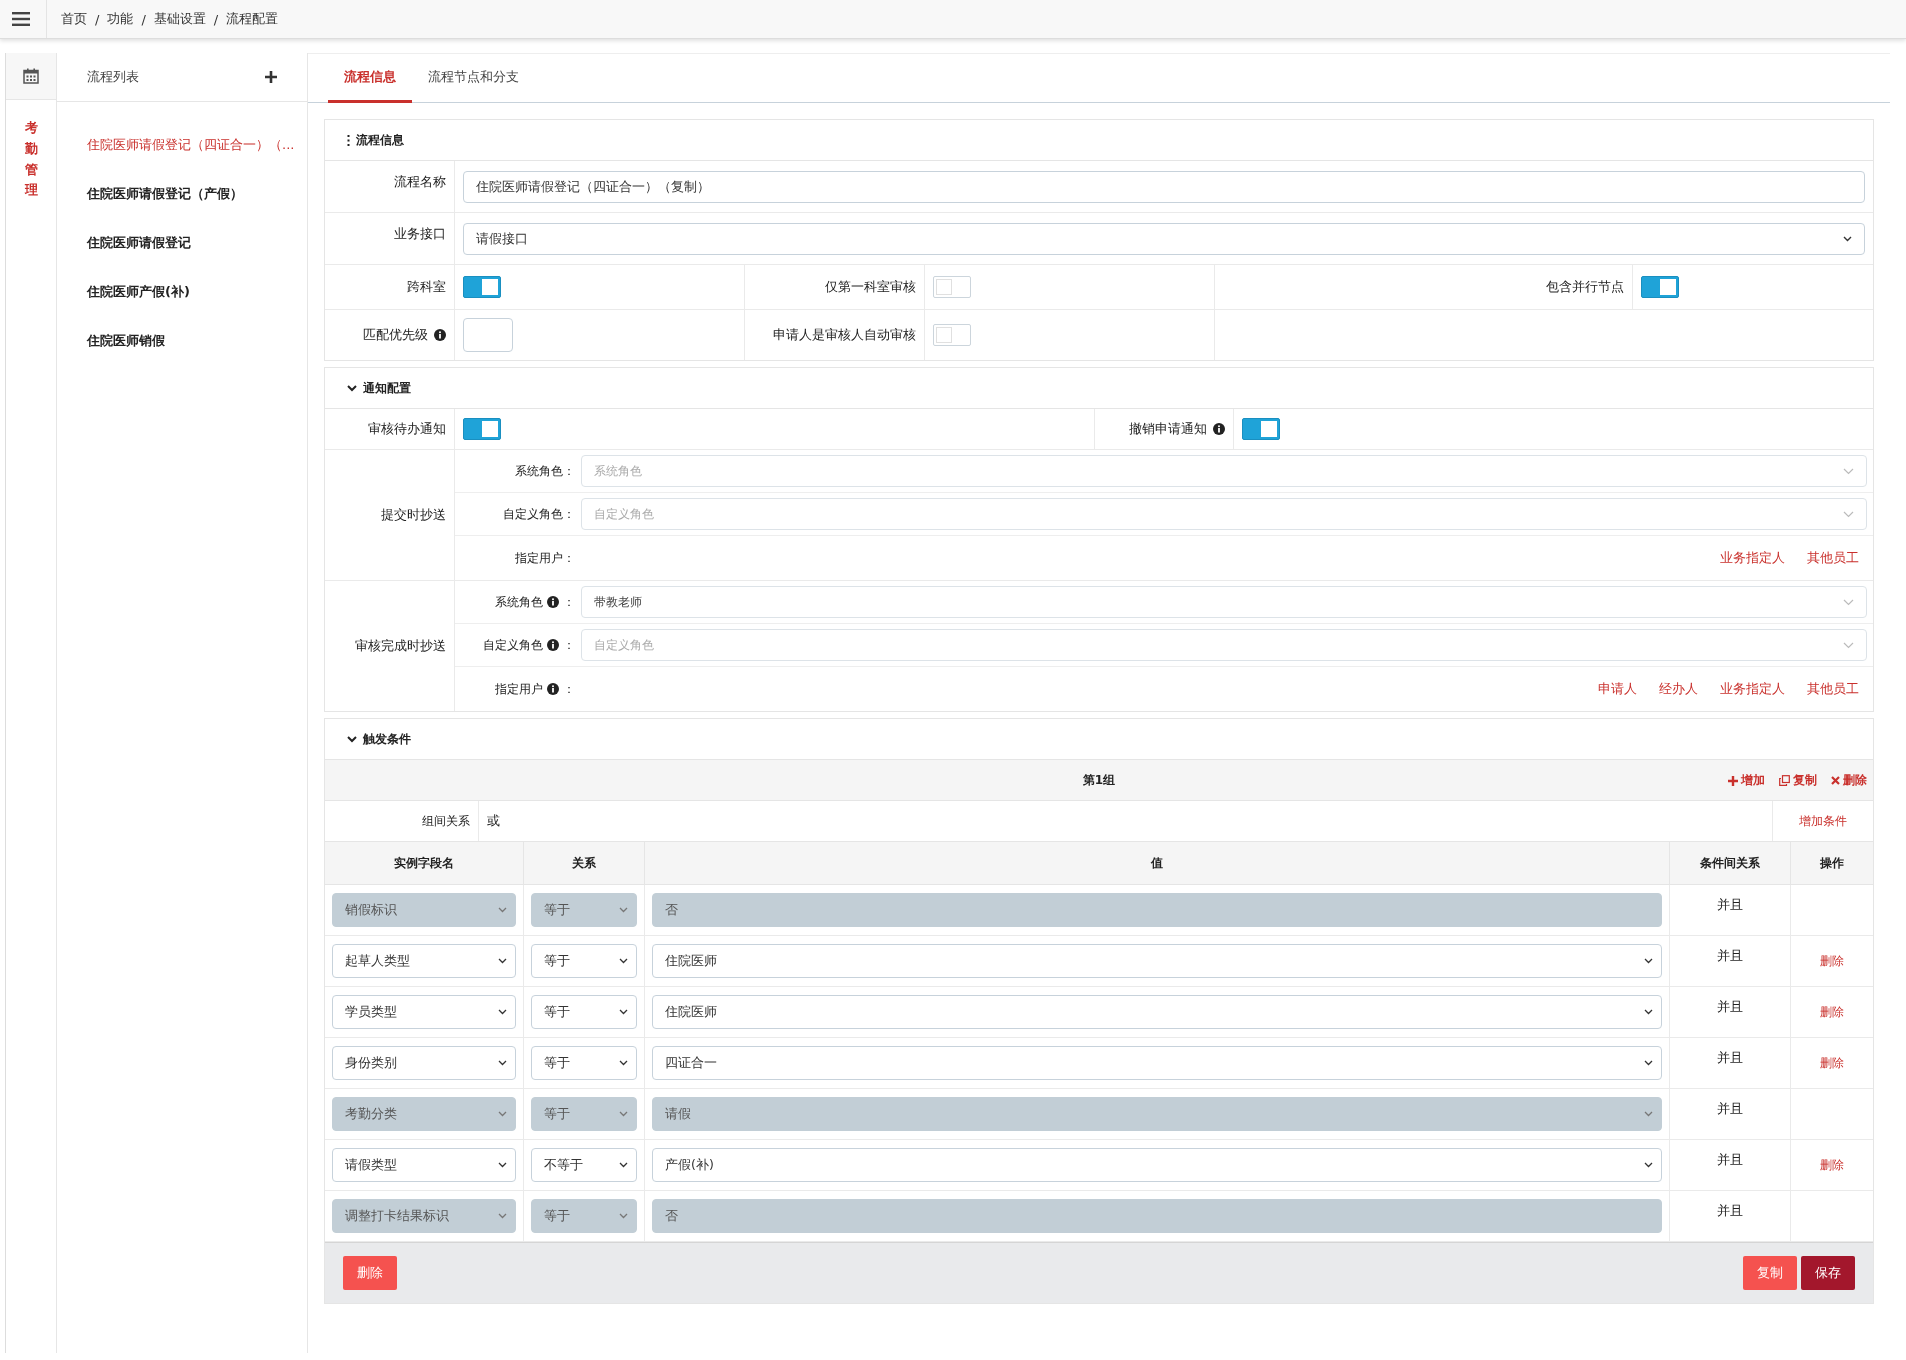 Image resolution: width=1906 pixels, height=1360 pixels. Describe the element at coordinates (513, 645) in the screenshot. I see `field-label: 自定义角色` at that location.